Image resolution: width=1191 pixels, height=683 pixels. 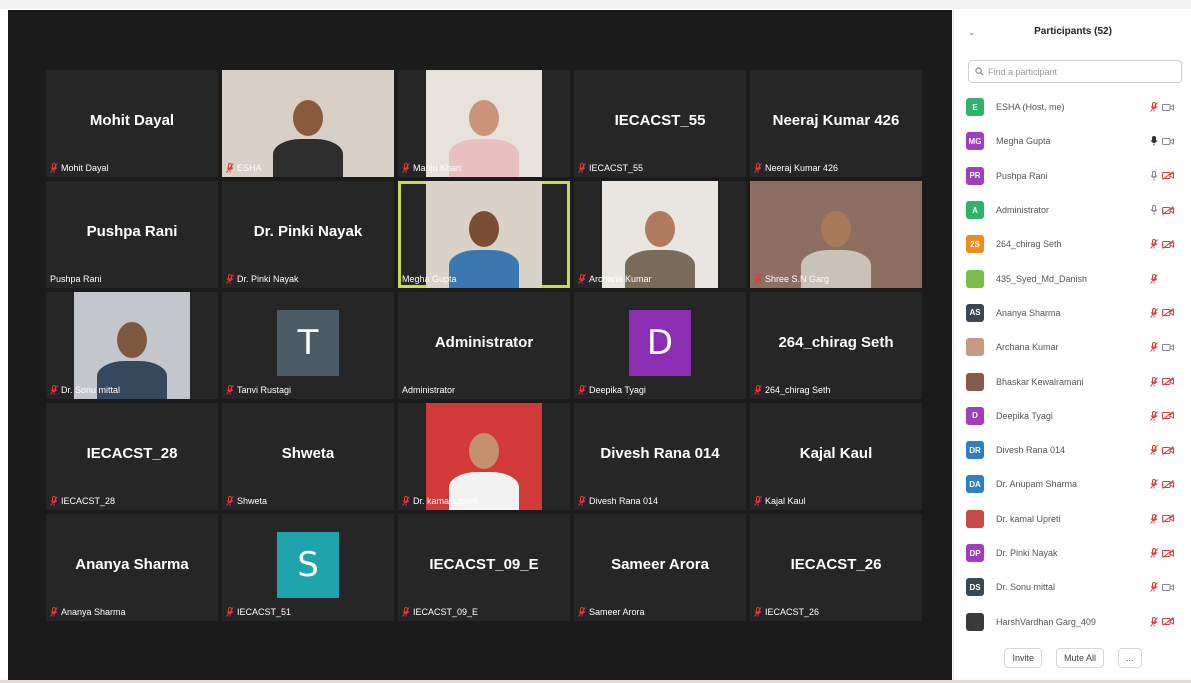 What do you see at coordinates (836, 345) in the screenshot?
I see `participant-tile: 264_chirag Seth 264_chirag Seth` at bounding box center [836, 345].